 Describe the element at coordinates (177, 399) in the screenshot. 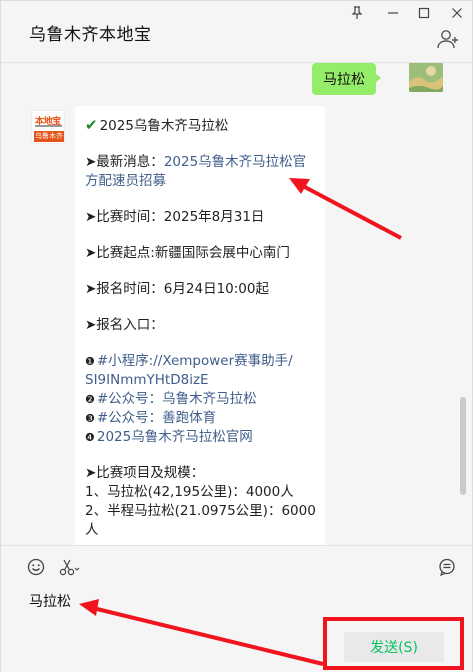

I see `entry-2-link: #公众号：乌鲁木齐马拉松` at that location.